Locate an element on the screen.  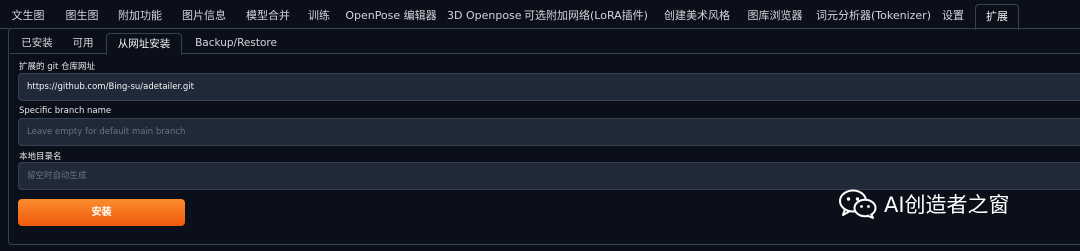
tab-train: 训练 is located at coordinates (319, 16).